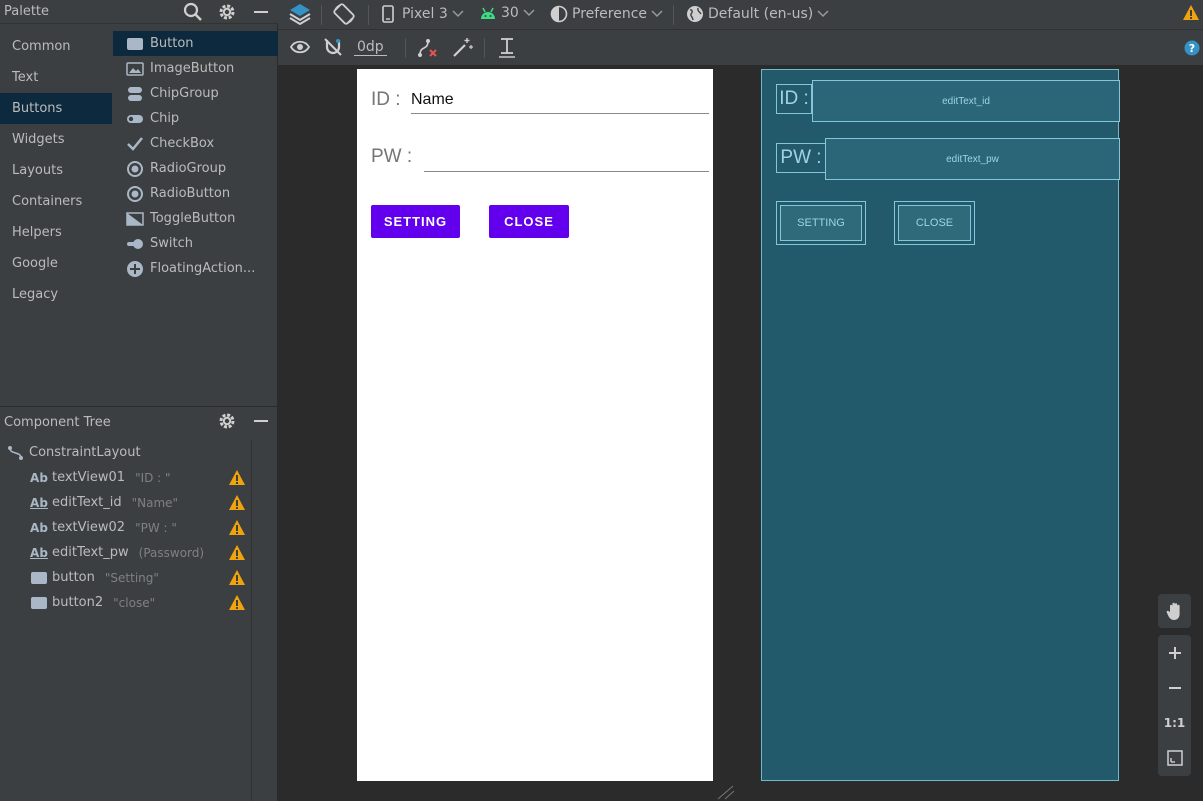  I want to click on palette-item-radiogroup: RadioGroup, so click(195, 168).